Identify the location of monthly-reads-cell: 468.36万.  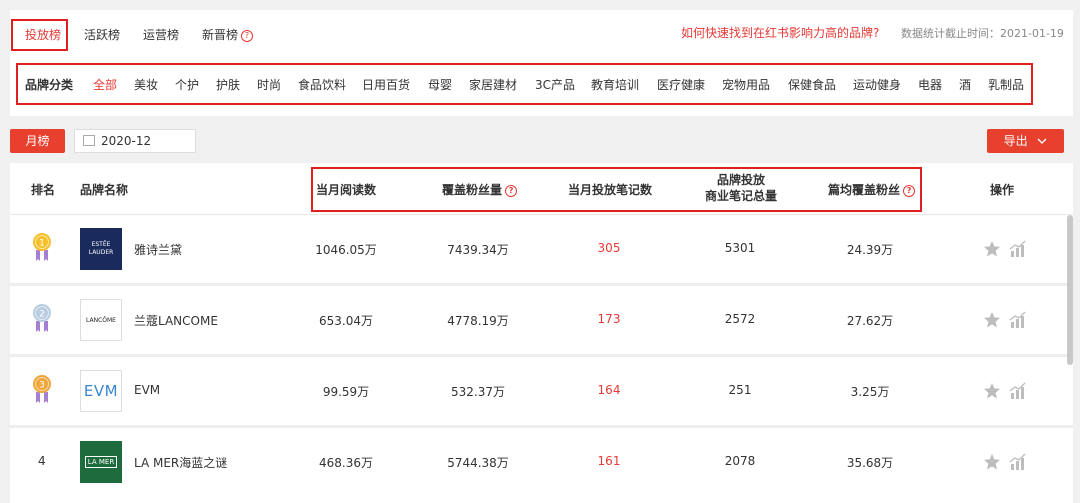
(346, 463).